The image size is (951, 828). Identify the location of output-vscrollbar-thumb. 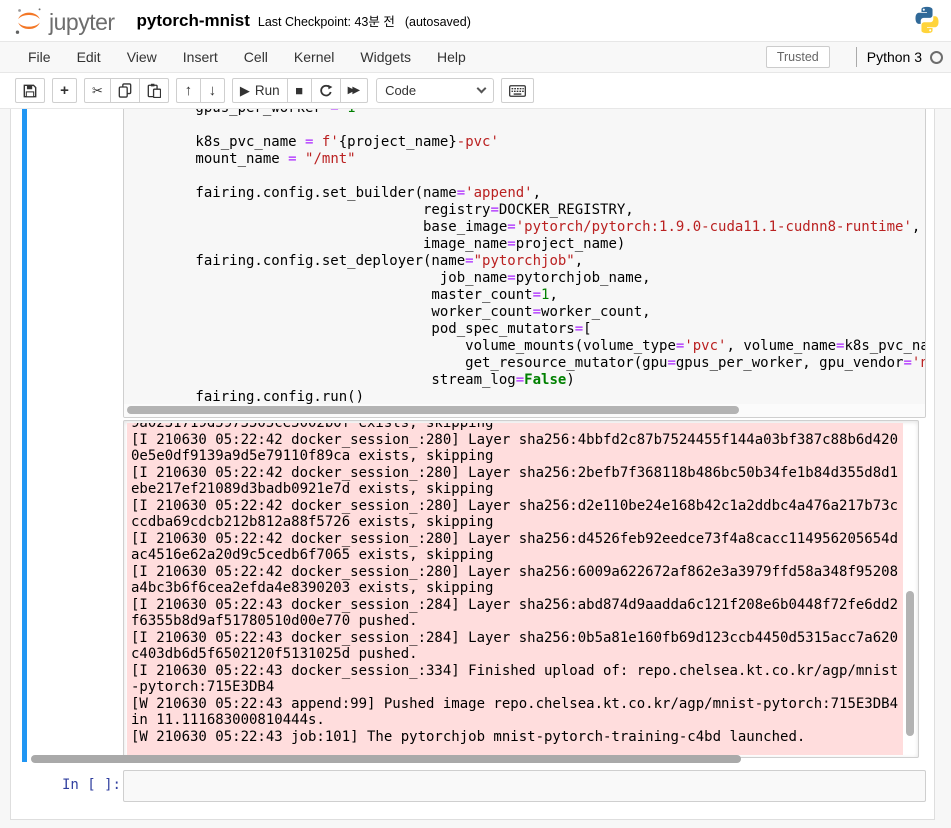
(910, 663).